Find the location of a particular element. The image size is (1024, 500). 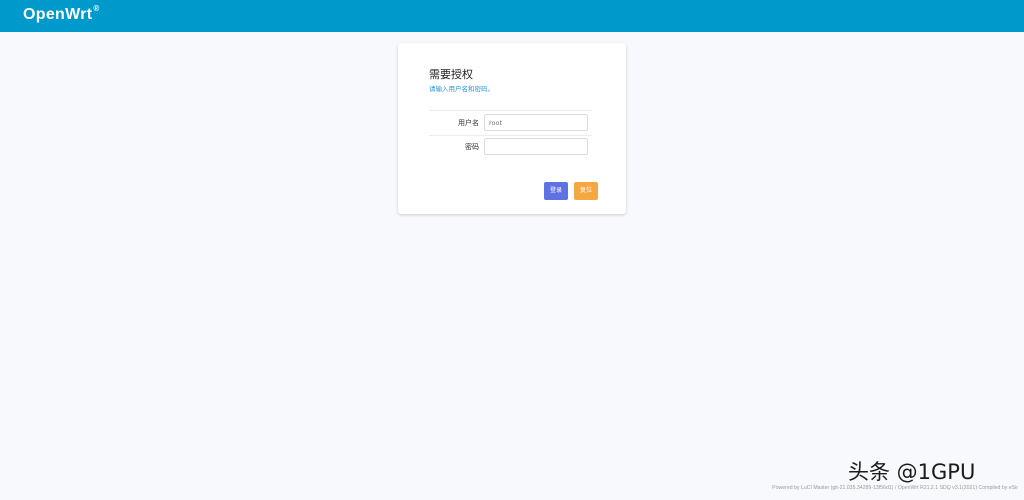

password-field is located at coordinates (536, 146).